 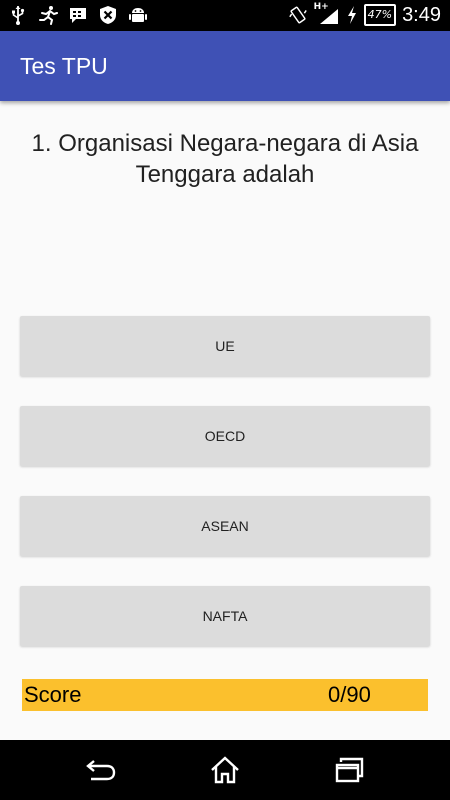 I want to click on recents-icon, so click(x=349, y=770).